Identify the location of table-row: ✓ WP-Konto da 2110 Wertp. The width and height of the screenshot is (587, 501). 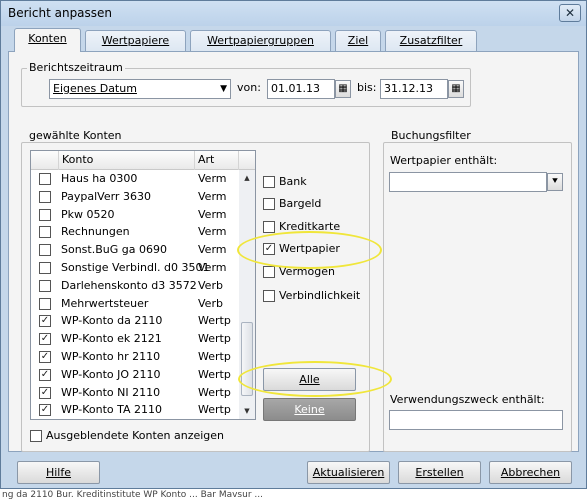
(135, 321).